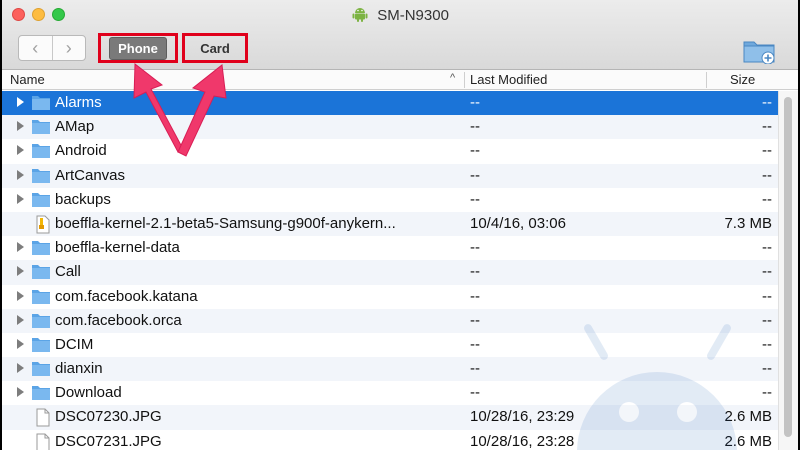  Describe the element at coordinates (88, 393) in the screenshot. I see `file-name: Download` at that location.